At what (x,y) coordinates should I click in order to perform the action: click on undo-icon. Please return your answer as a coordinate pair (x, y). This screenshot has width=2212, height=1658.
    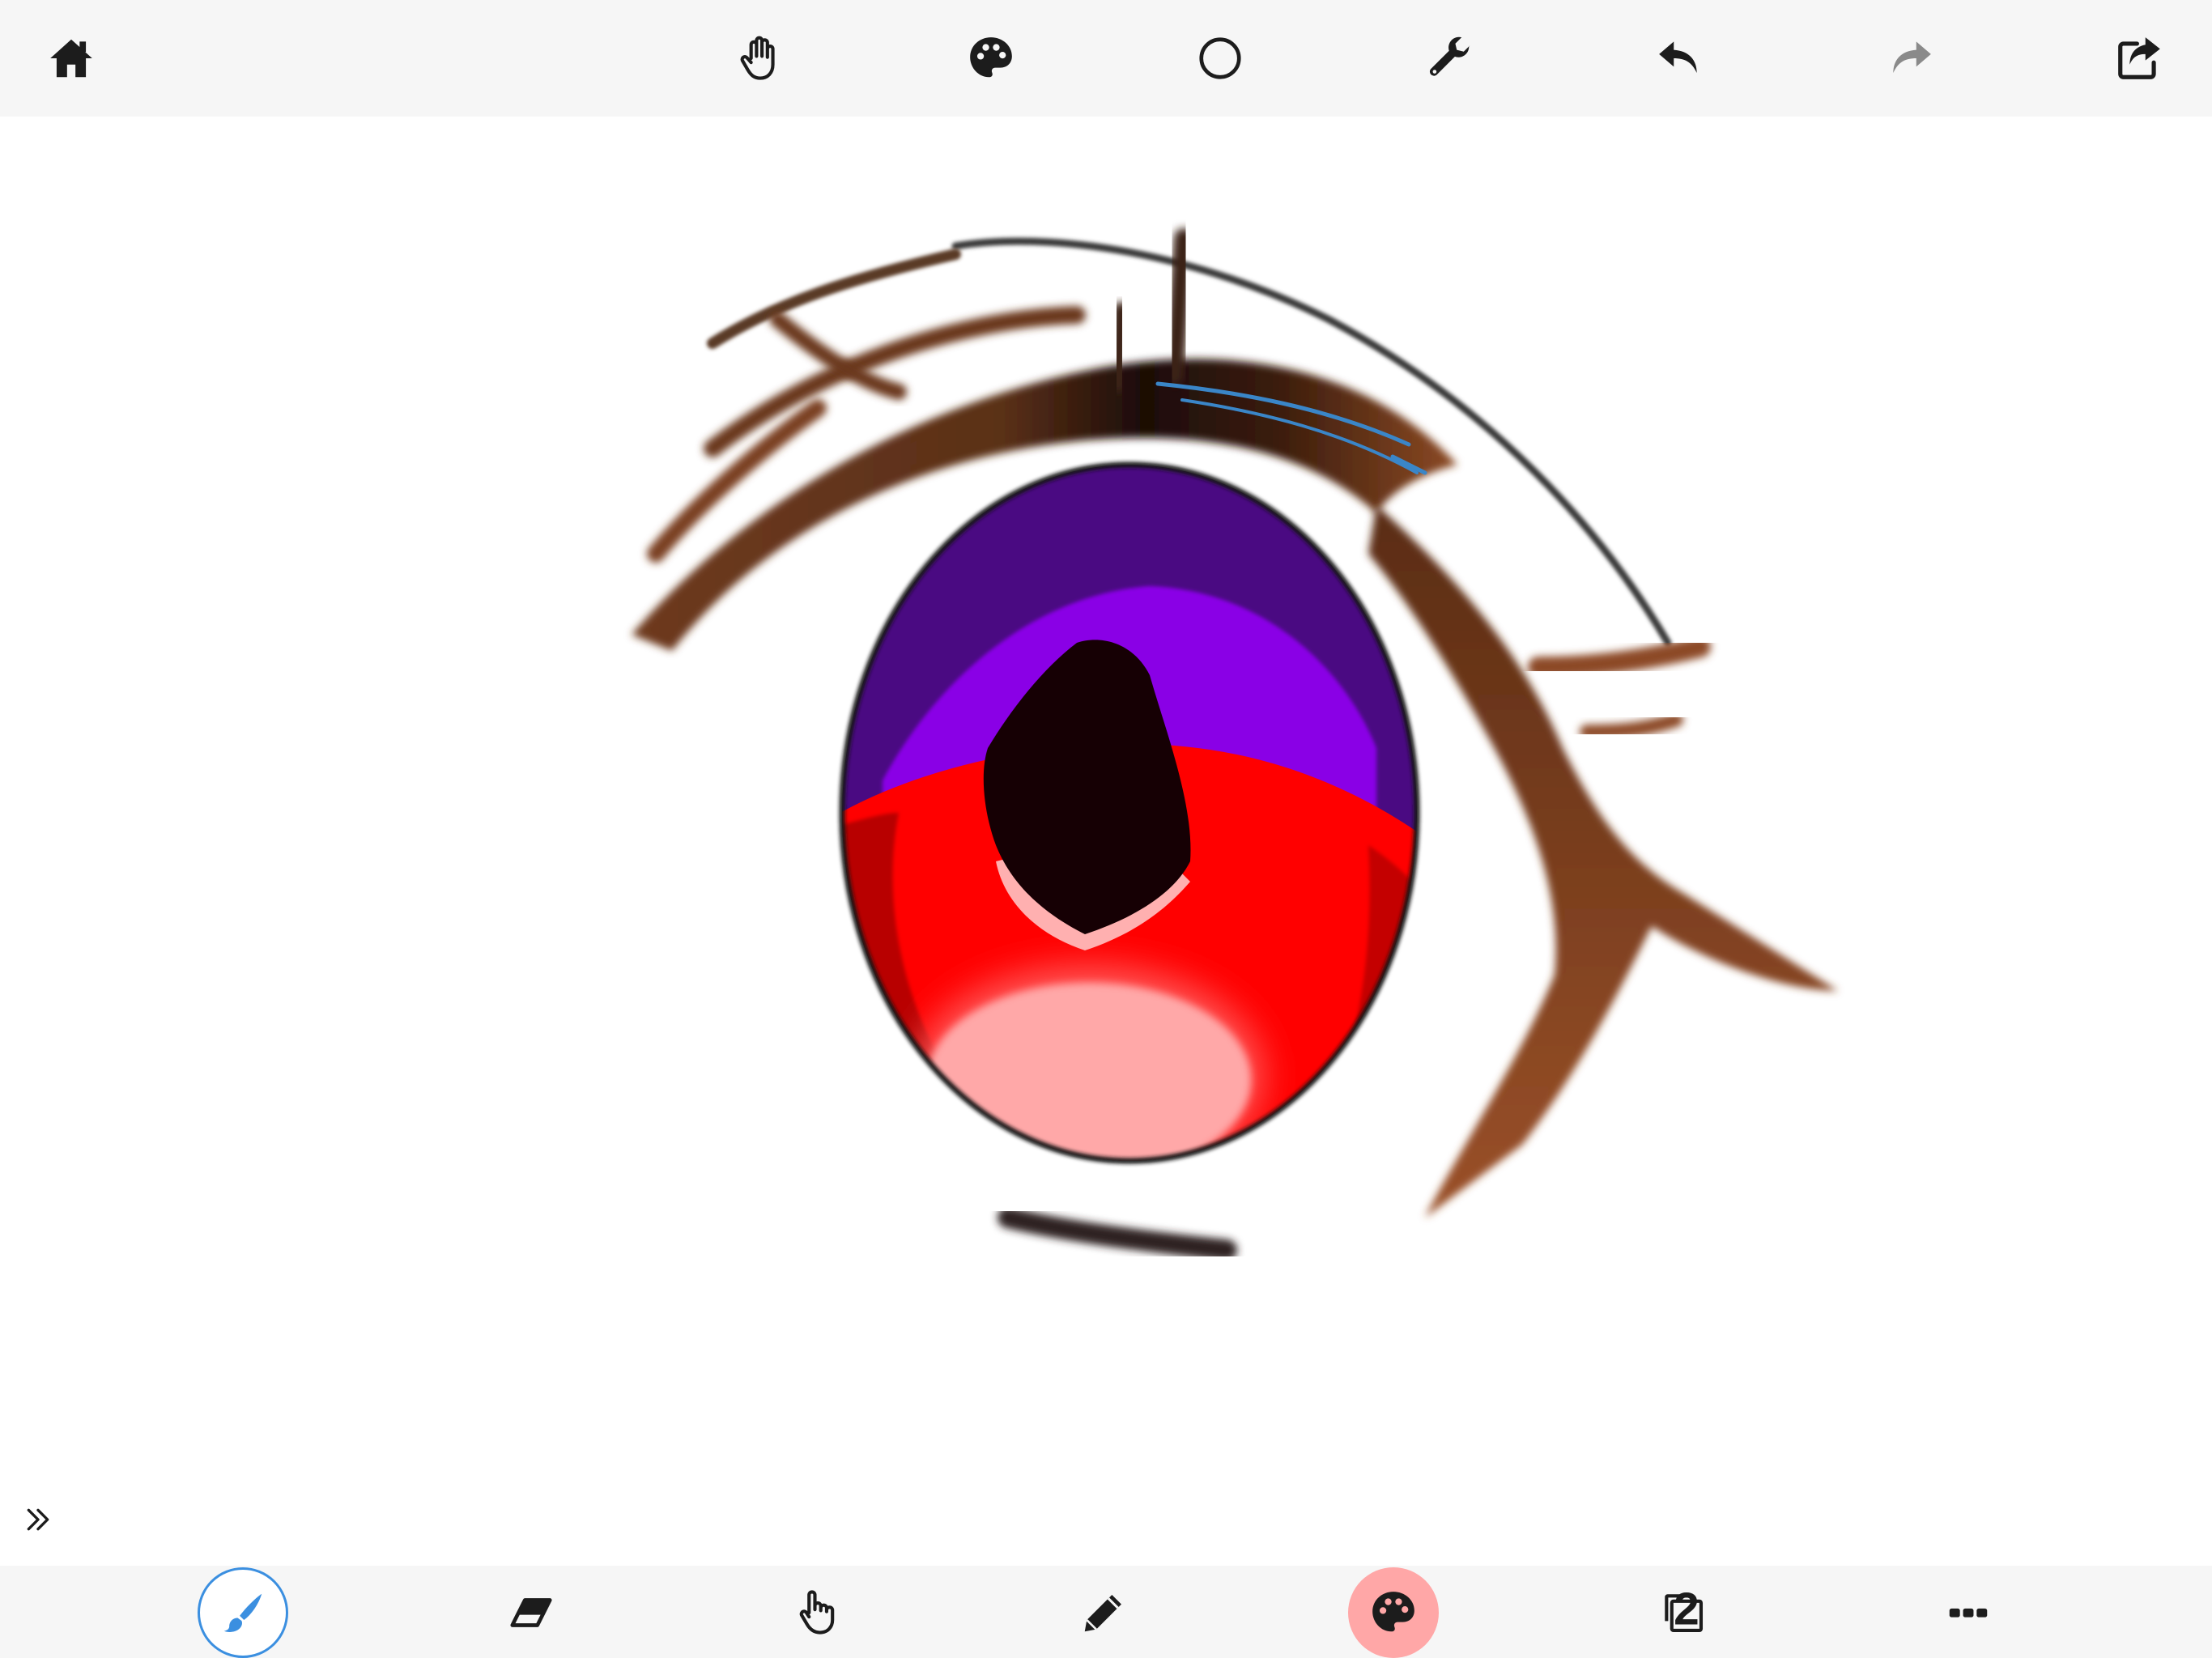
    Looking at the image, I should click on (1678, 57).